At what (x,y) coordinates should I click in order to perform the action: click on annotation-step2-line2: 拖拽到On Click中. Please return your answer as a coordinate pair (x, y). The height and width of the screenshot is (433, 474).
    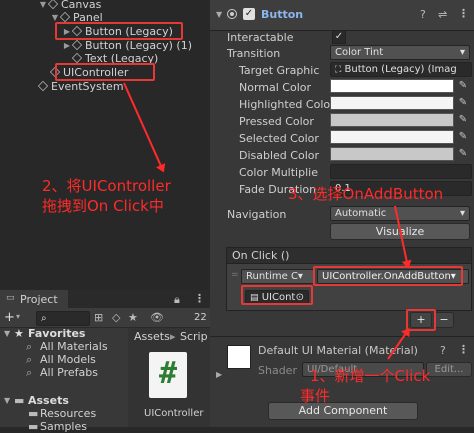
    Looking at the image, I should click on (103, 206).